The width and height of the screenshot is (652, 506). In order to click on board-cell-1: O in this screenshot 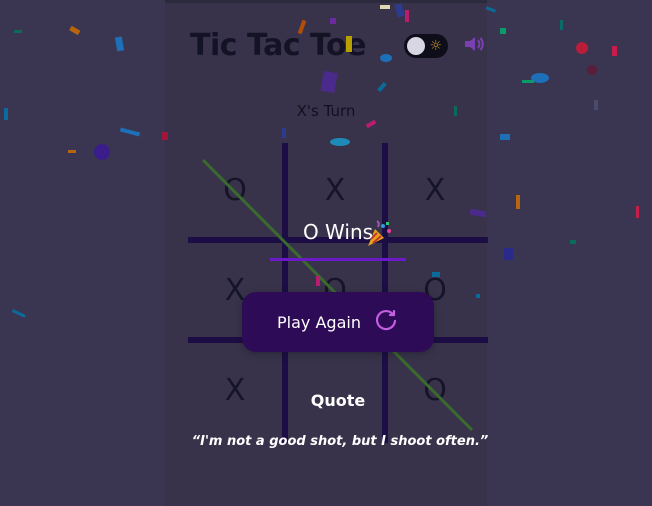, I will do `click(235, 190)`.